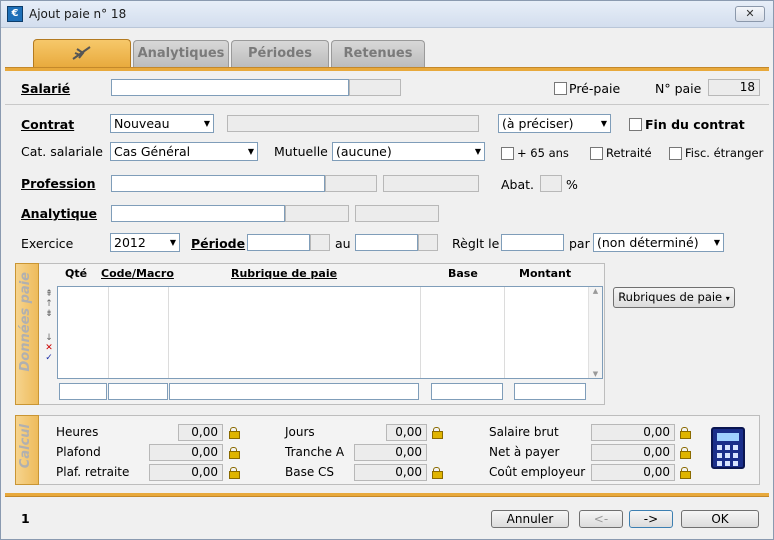  I want to click on salarie-code-field, so click(375, 87).